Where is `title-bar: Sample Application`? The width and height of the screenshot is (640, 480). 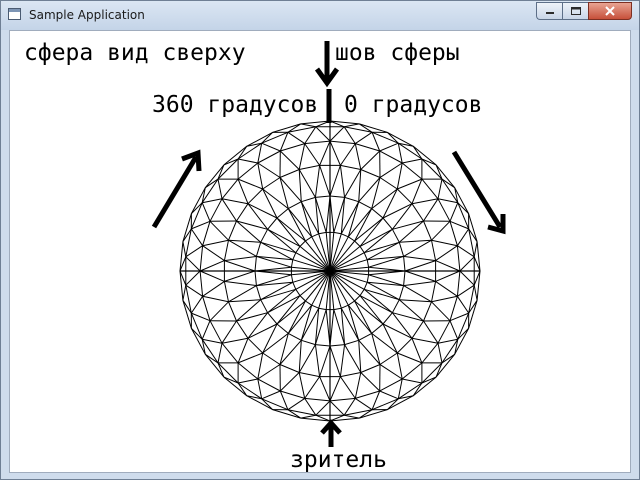 title-bar: Sample Application is located at coordinates (320, 15).